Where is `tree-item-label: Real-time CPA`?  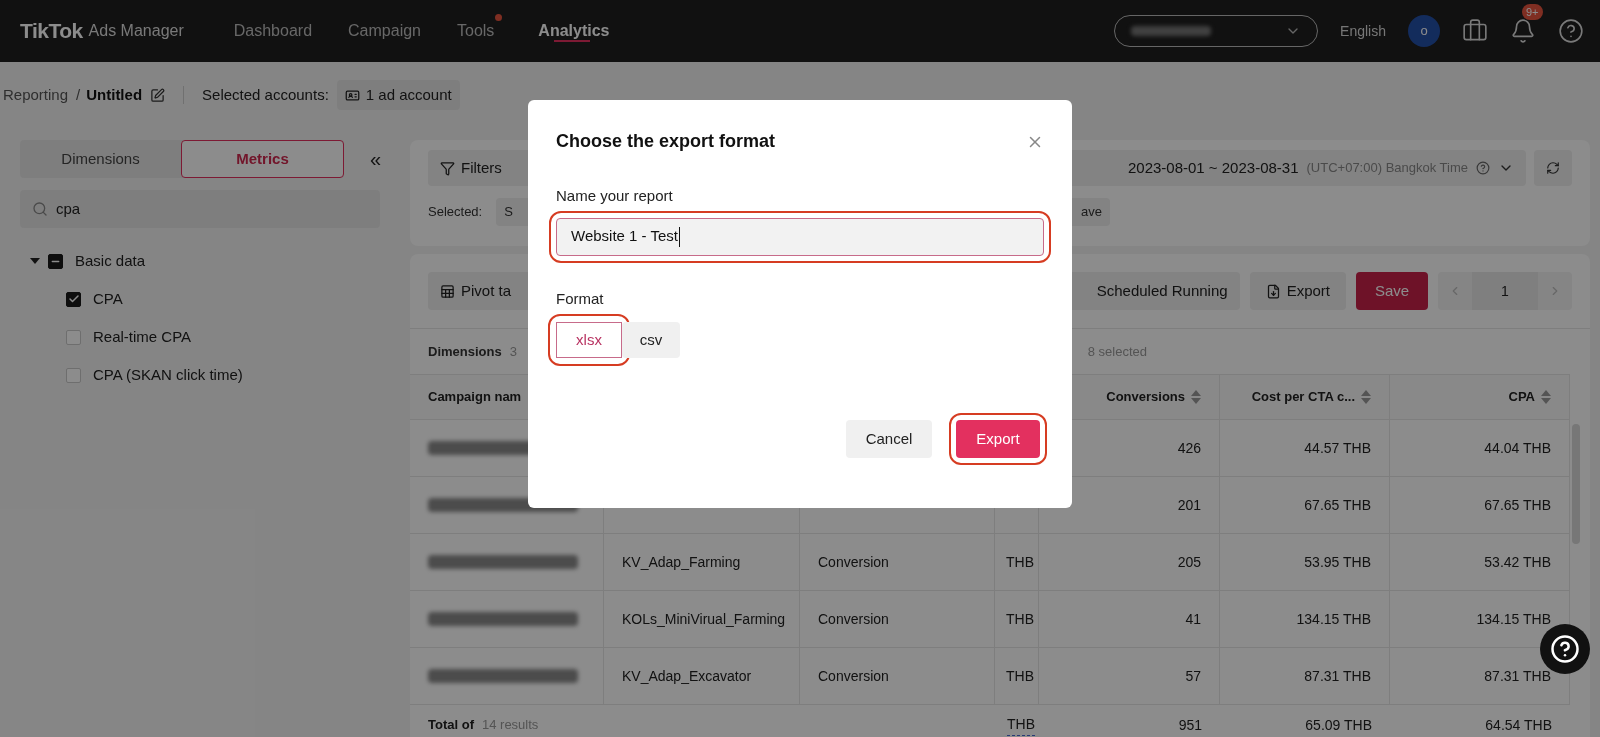
tree-item-label: Real-time CPA is located at coordinates (142, 337).